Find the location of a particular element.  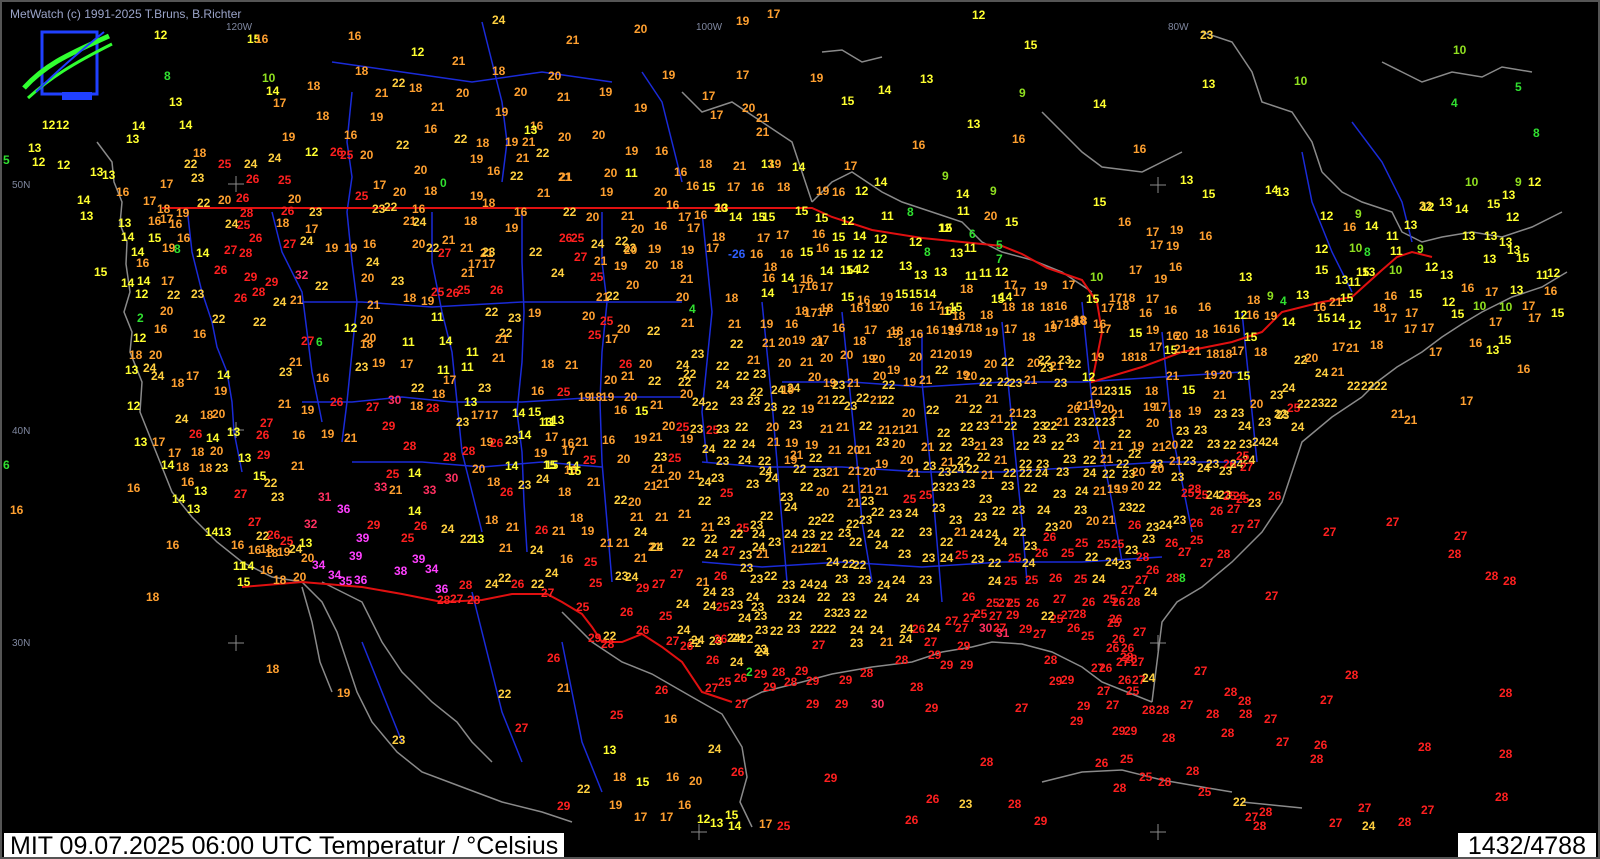

station-temp: 8 is located at coordinates (927, 252).